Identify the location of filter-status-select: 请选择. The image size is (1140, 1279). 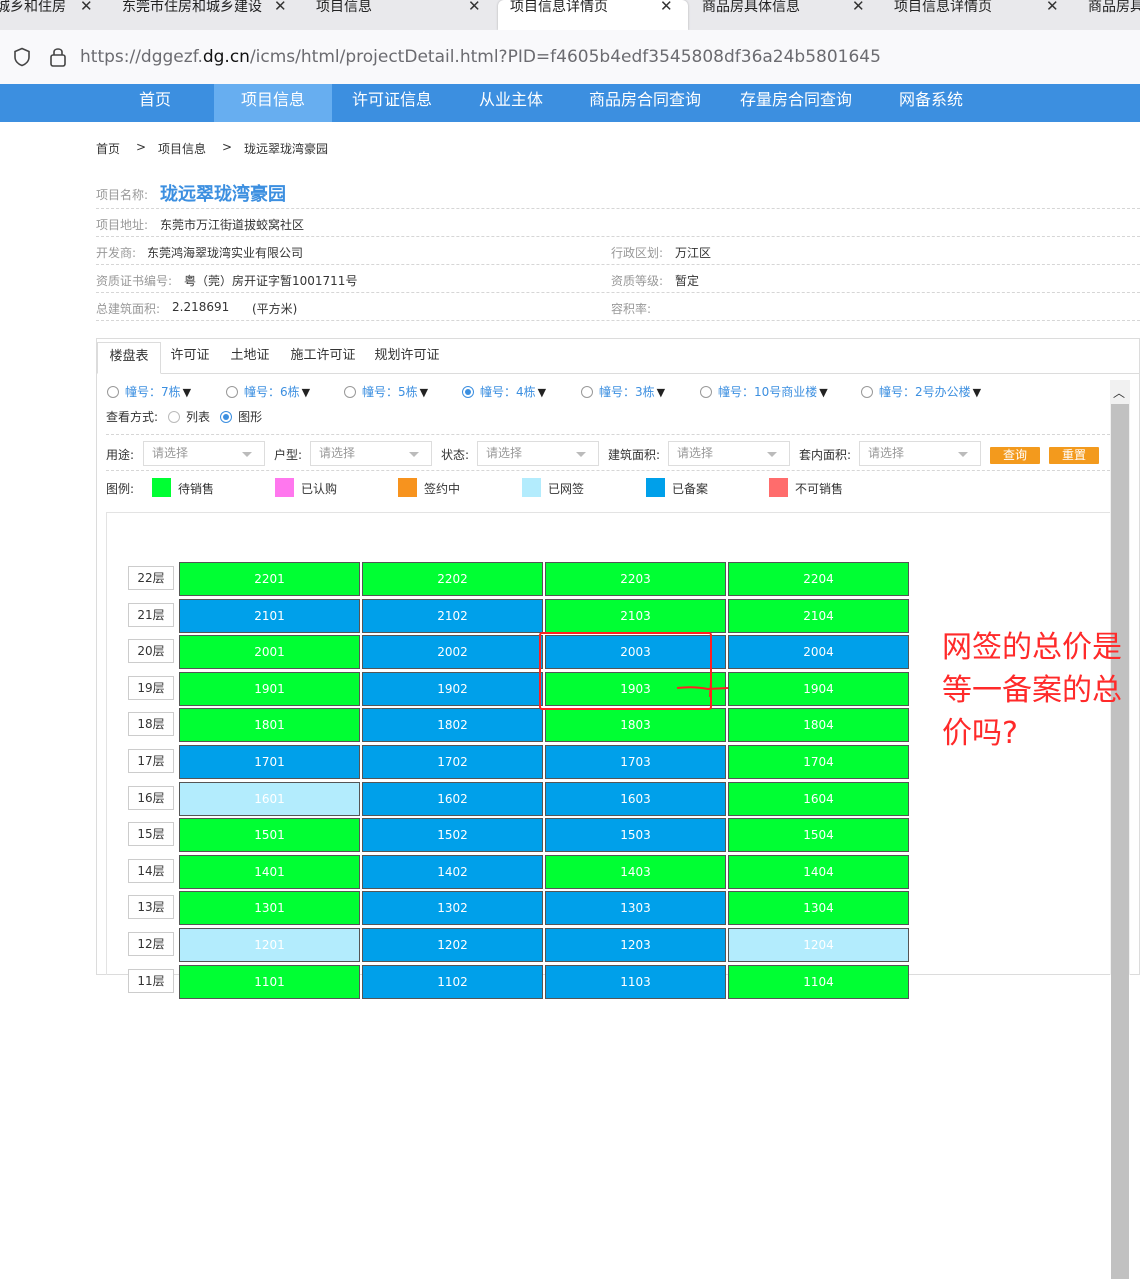
(538, 453).